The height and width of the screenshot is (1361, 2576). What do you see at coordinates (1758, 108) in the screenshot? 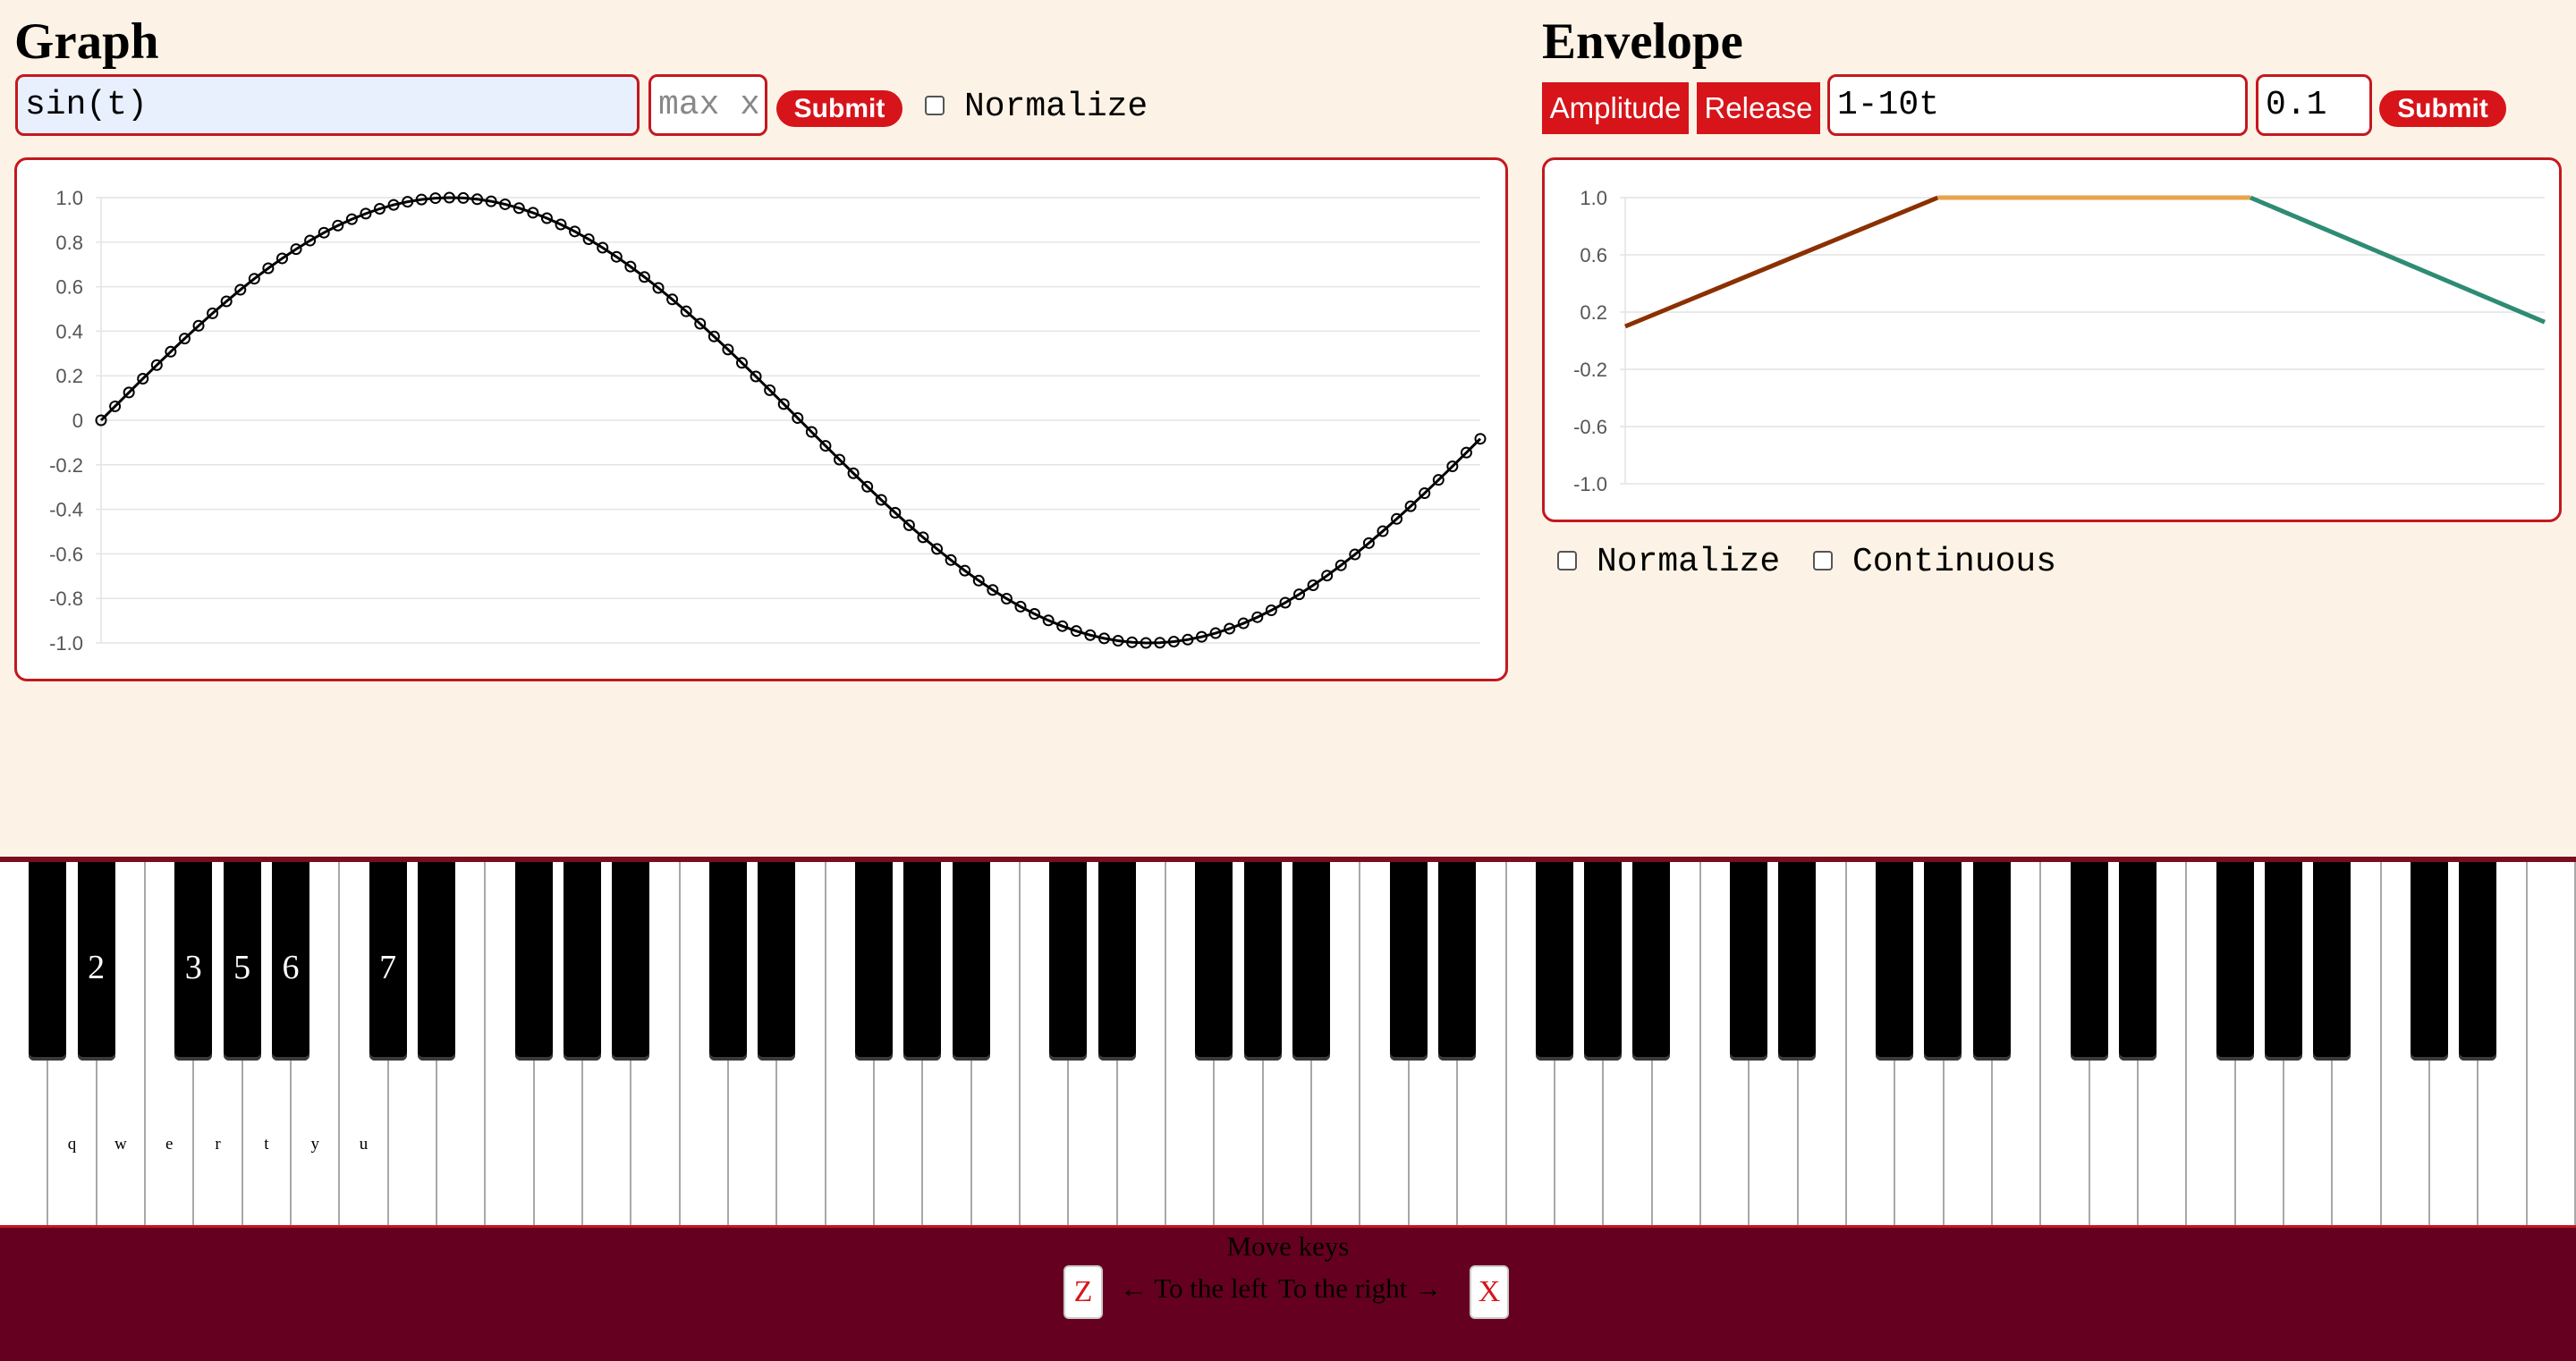
I see `release-button: Release` at bounding box center [1758, 108].